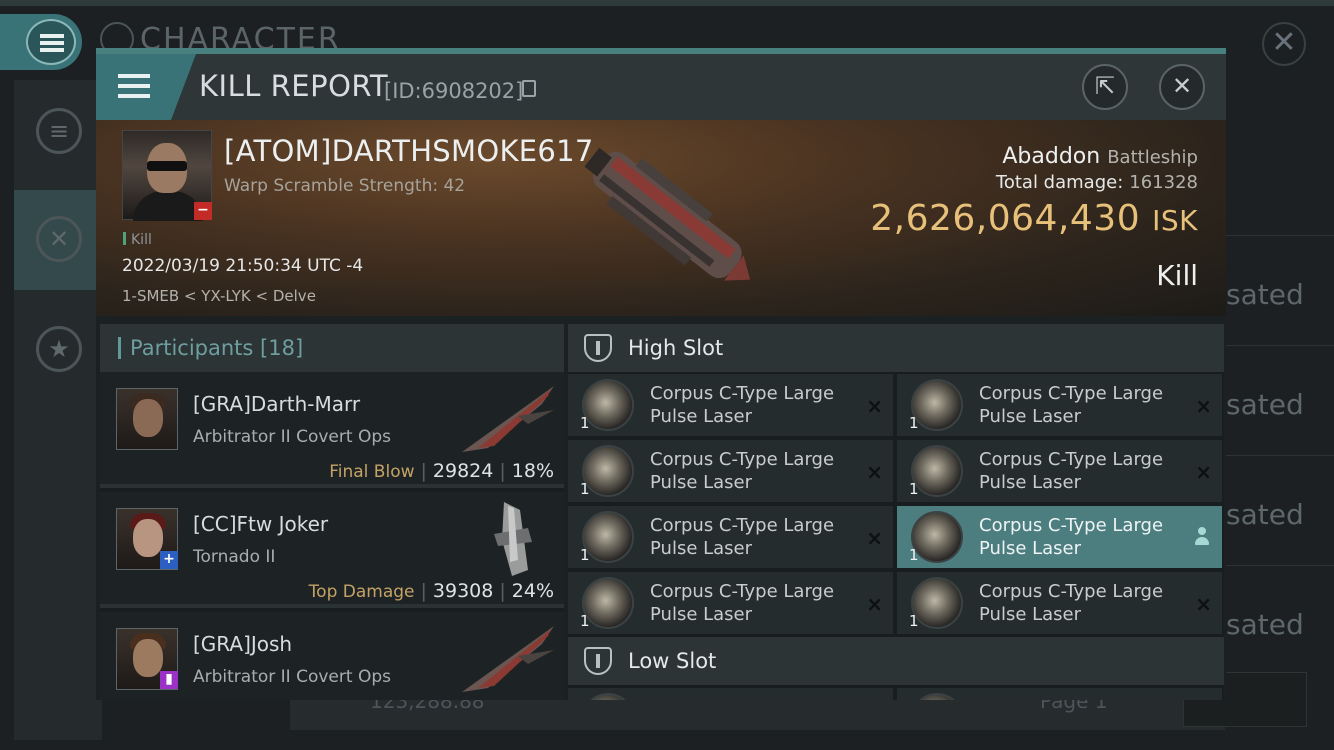 The image size is (1334, 750). Describe the element at coordinates (243, 644) in the screenshot. I see `participant-name: [GRA]Josh` at that location.